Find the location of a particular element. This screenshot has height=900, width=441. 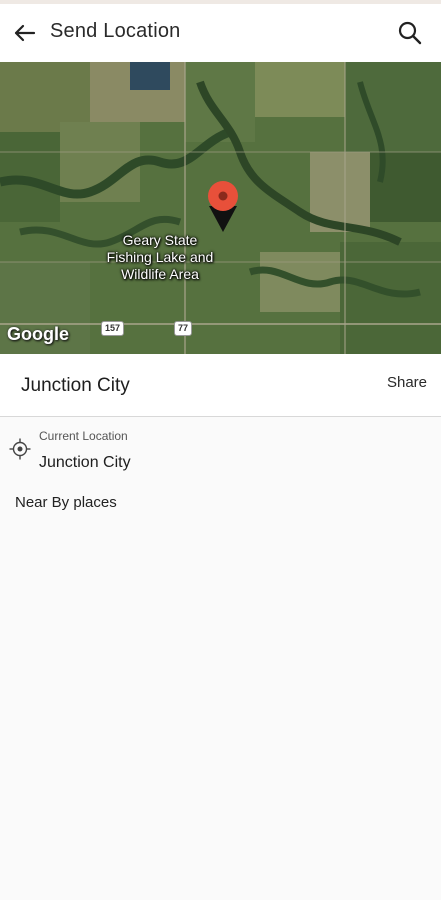

current-location-item: Current Location Junction City is located at coordinates (220, 450).